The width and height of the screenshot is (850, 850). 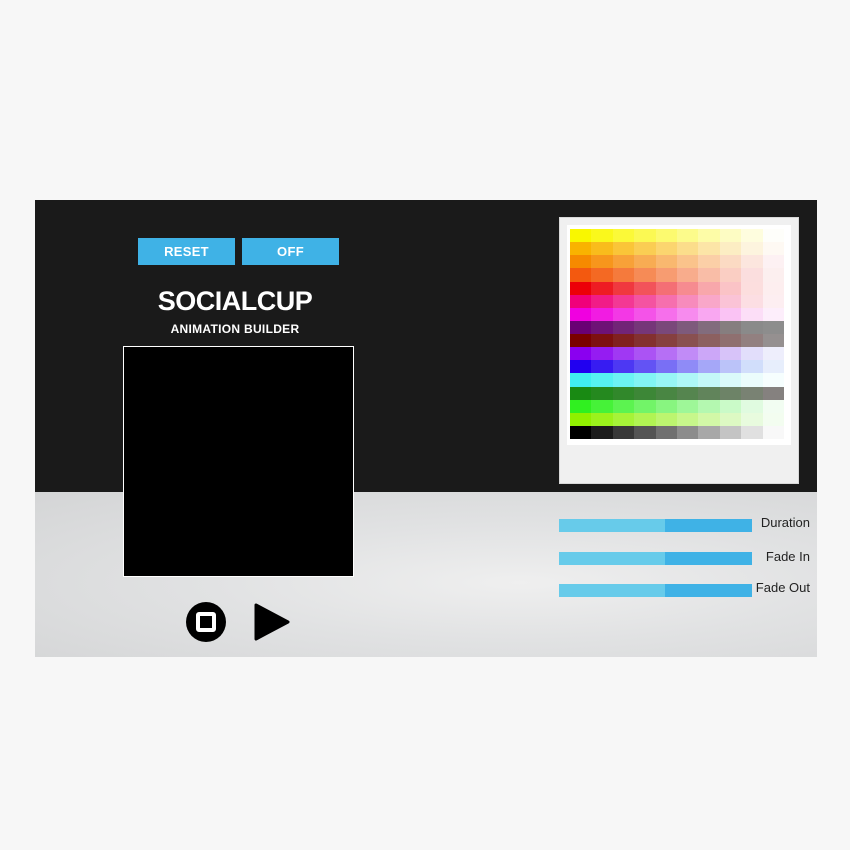 What do you see at coordinates (290, 251) in the screenshot?
I see `off-button: OFF` at bounding box center [290, 251].